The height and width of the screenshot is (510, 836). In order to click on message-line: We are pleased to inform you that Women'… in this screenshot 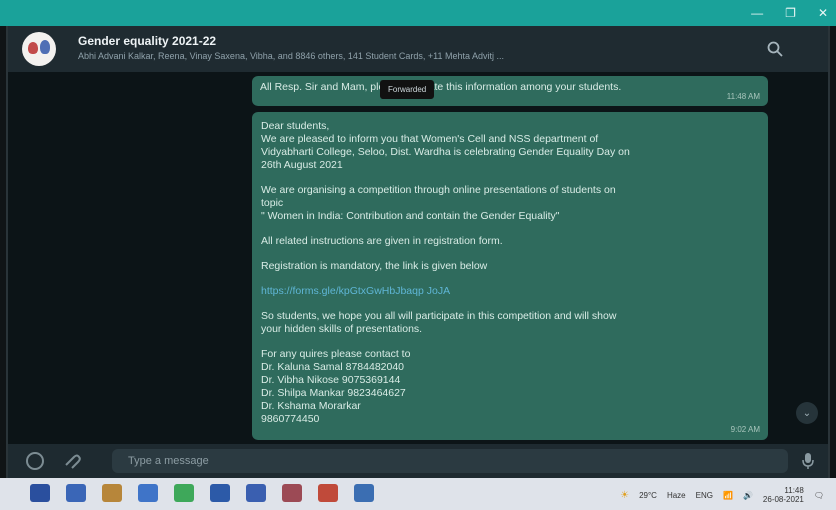, I will do `click(430, 139)`.